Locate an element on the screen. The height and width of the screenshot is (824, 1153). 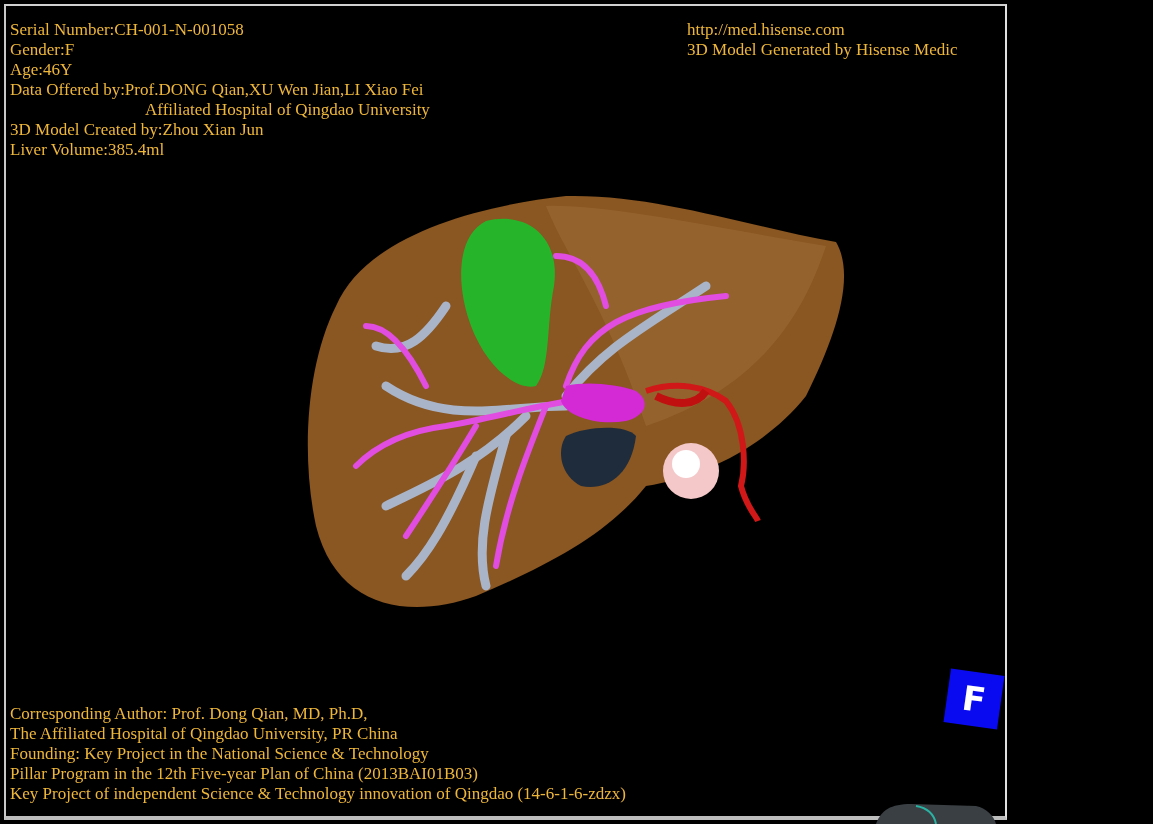
credit-text: 3D Model Generated by Hisense Medic is located at coordinates (823, 50).